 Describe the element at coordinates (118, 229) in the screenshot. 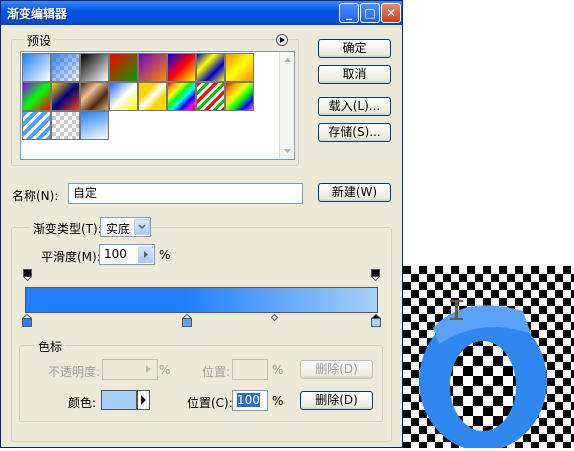

I see `gradient-type-value: 实底` at that location.